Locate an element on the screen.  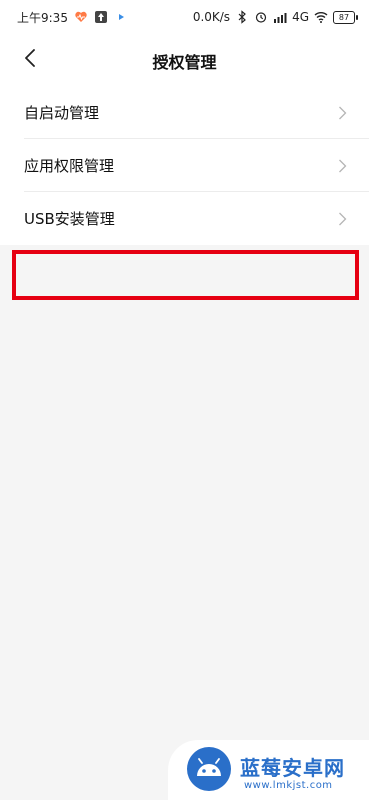
status-time: 上午9:35 is located at coordinates (42, 17).